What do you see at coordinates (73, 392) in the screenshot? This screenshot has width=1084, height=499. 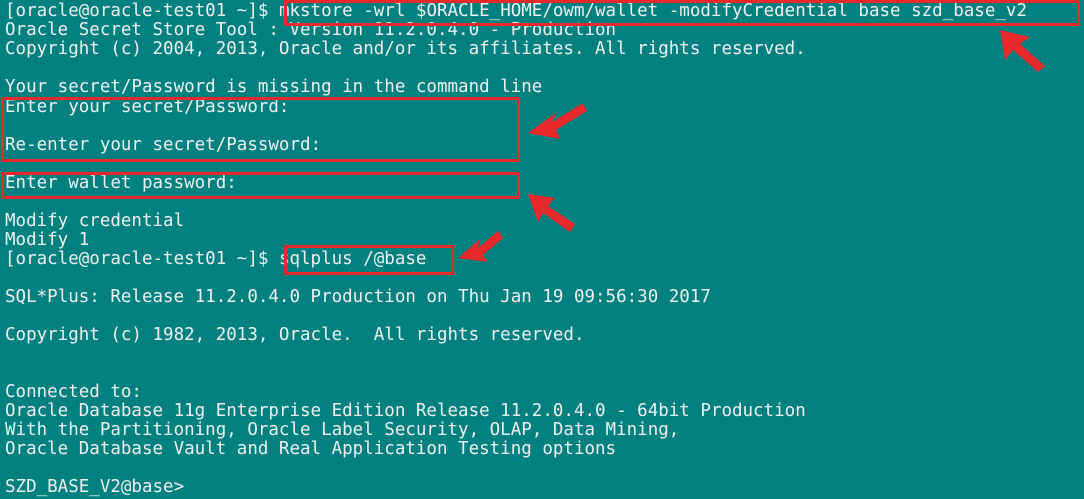 I see `terminal-line: Connected to:` at bounding box center [73, 392].